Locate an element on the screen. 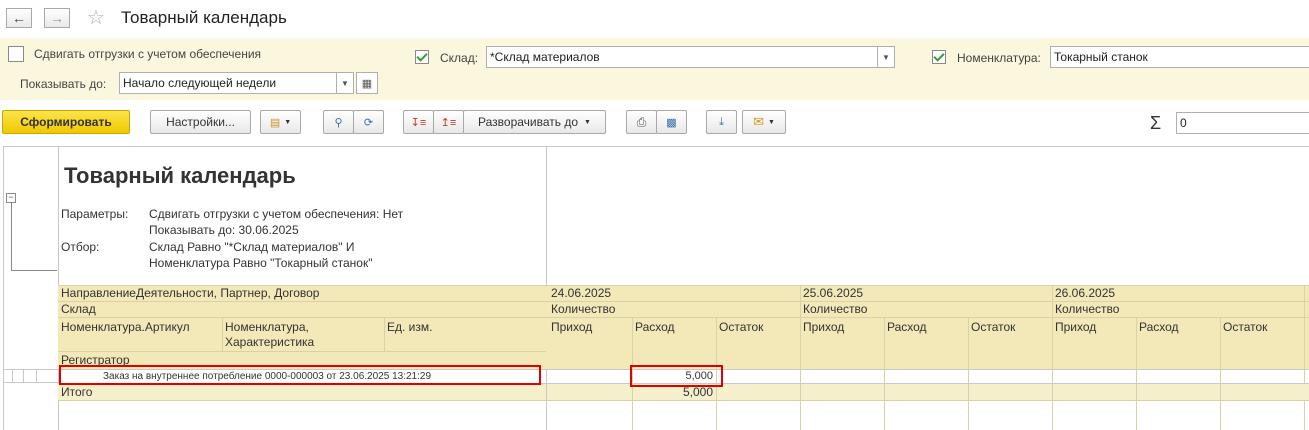 The width and height of the screenshot is (1309, 430). header-in-3: Приход is located at coordinates (1076, 327).